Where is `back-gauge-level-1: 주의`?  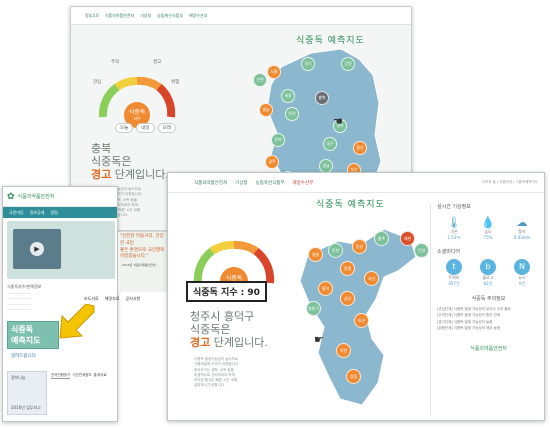
back-gauge-level-1: 주의 is located at coordinates (115, 62).